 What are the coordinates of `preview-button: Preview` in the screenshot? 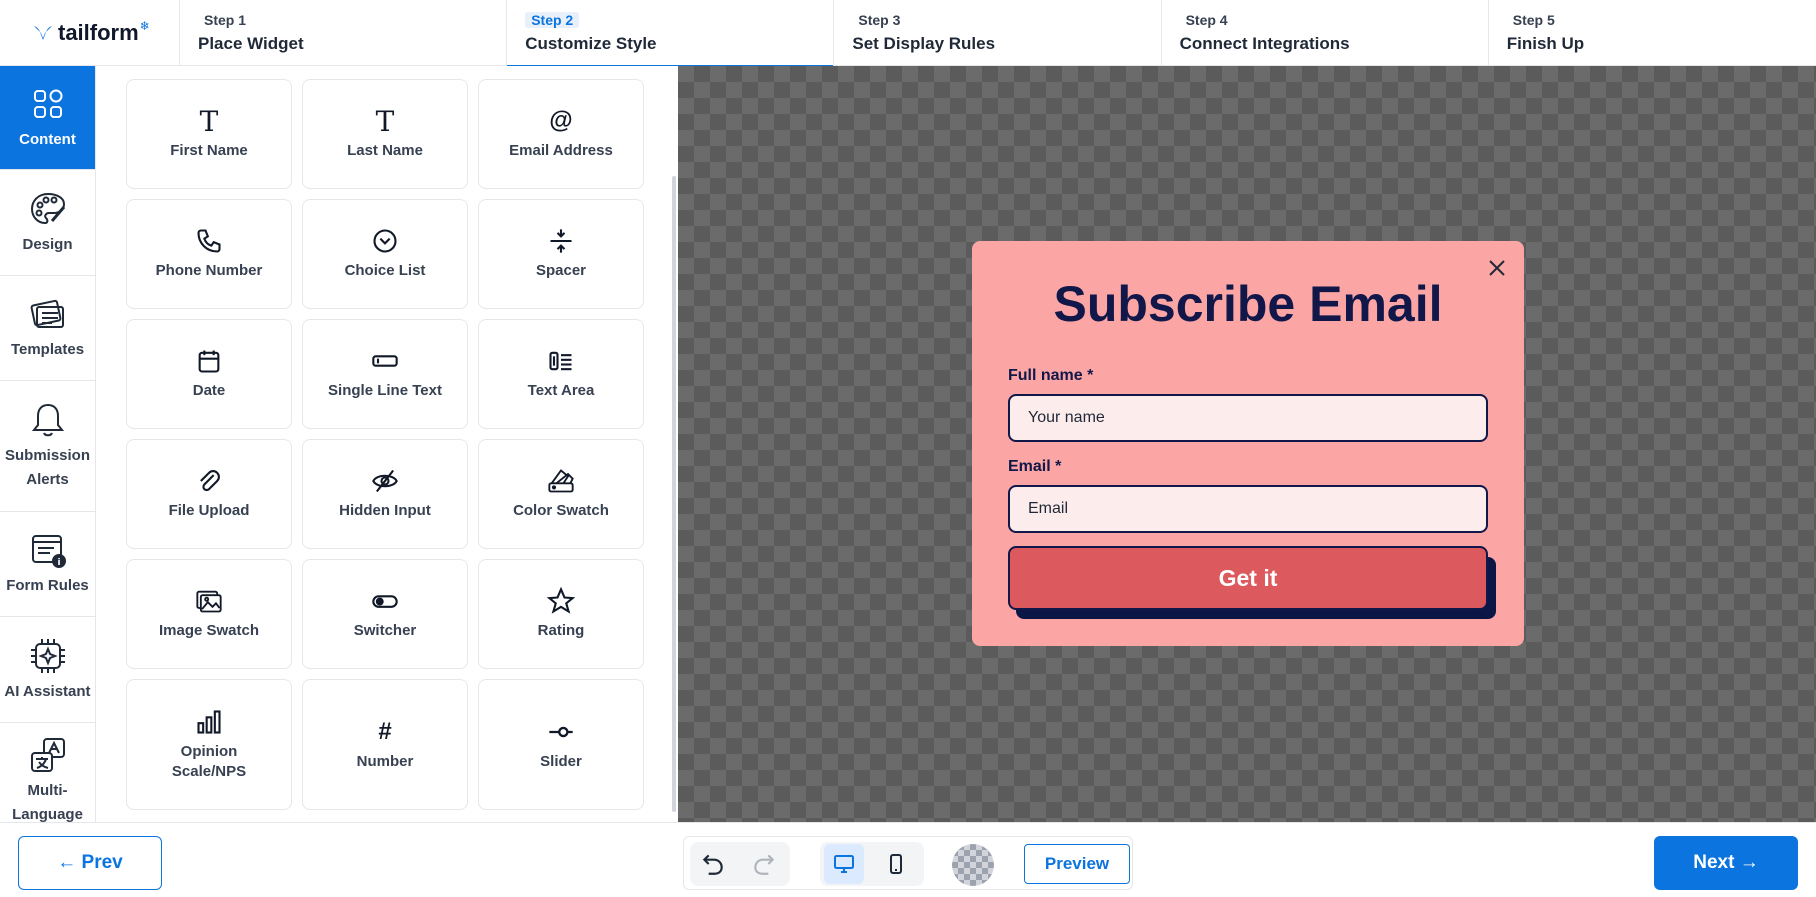 It's located at (1077, 864).